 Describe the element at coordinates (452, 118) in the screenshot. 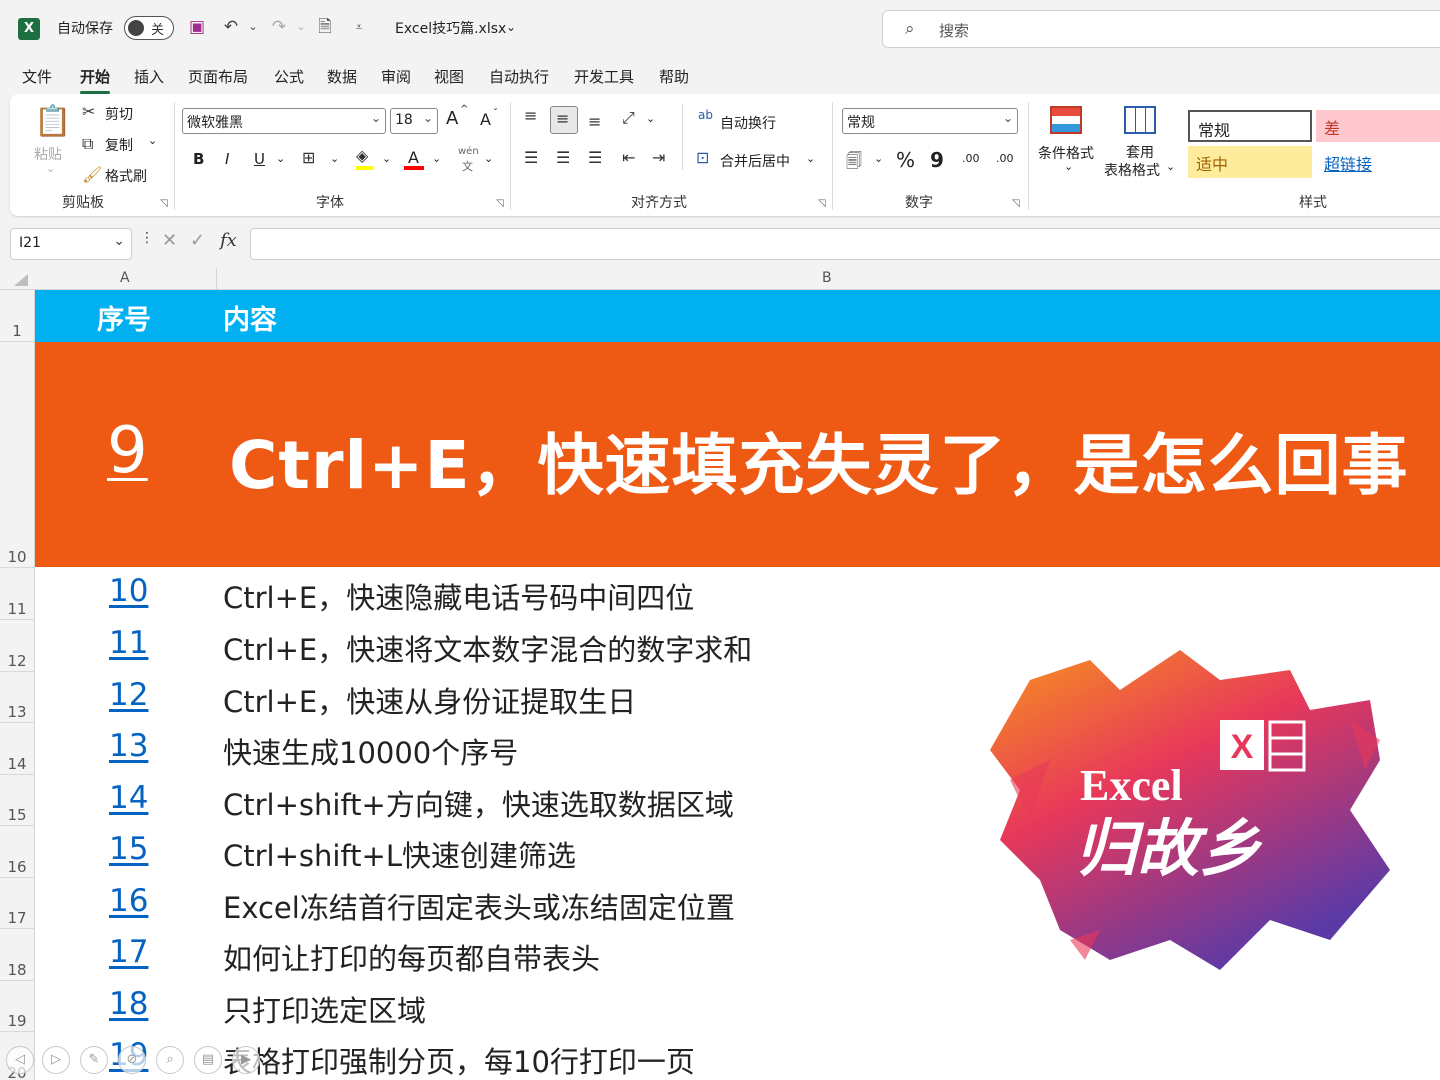

I see `grow-font-icon: A` at that location.